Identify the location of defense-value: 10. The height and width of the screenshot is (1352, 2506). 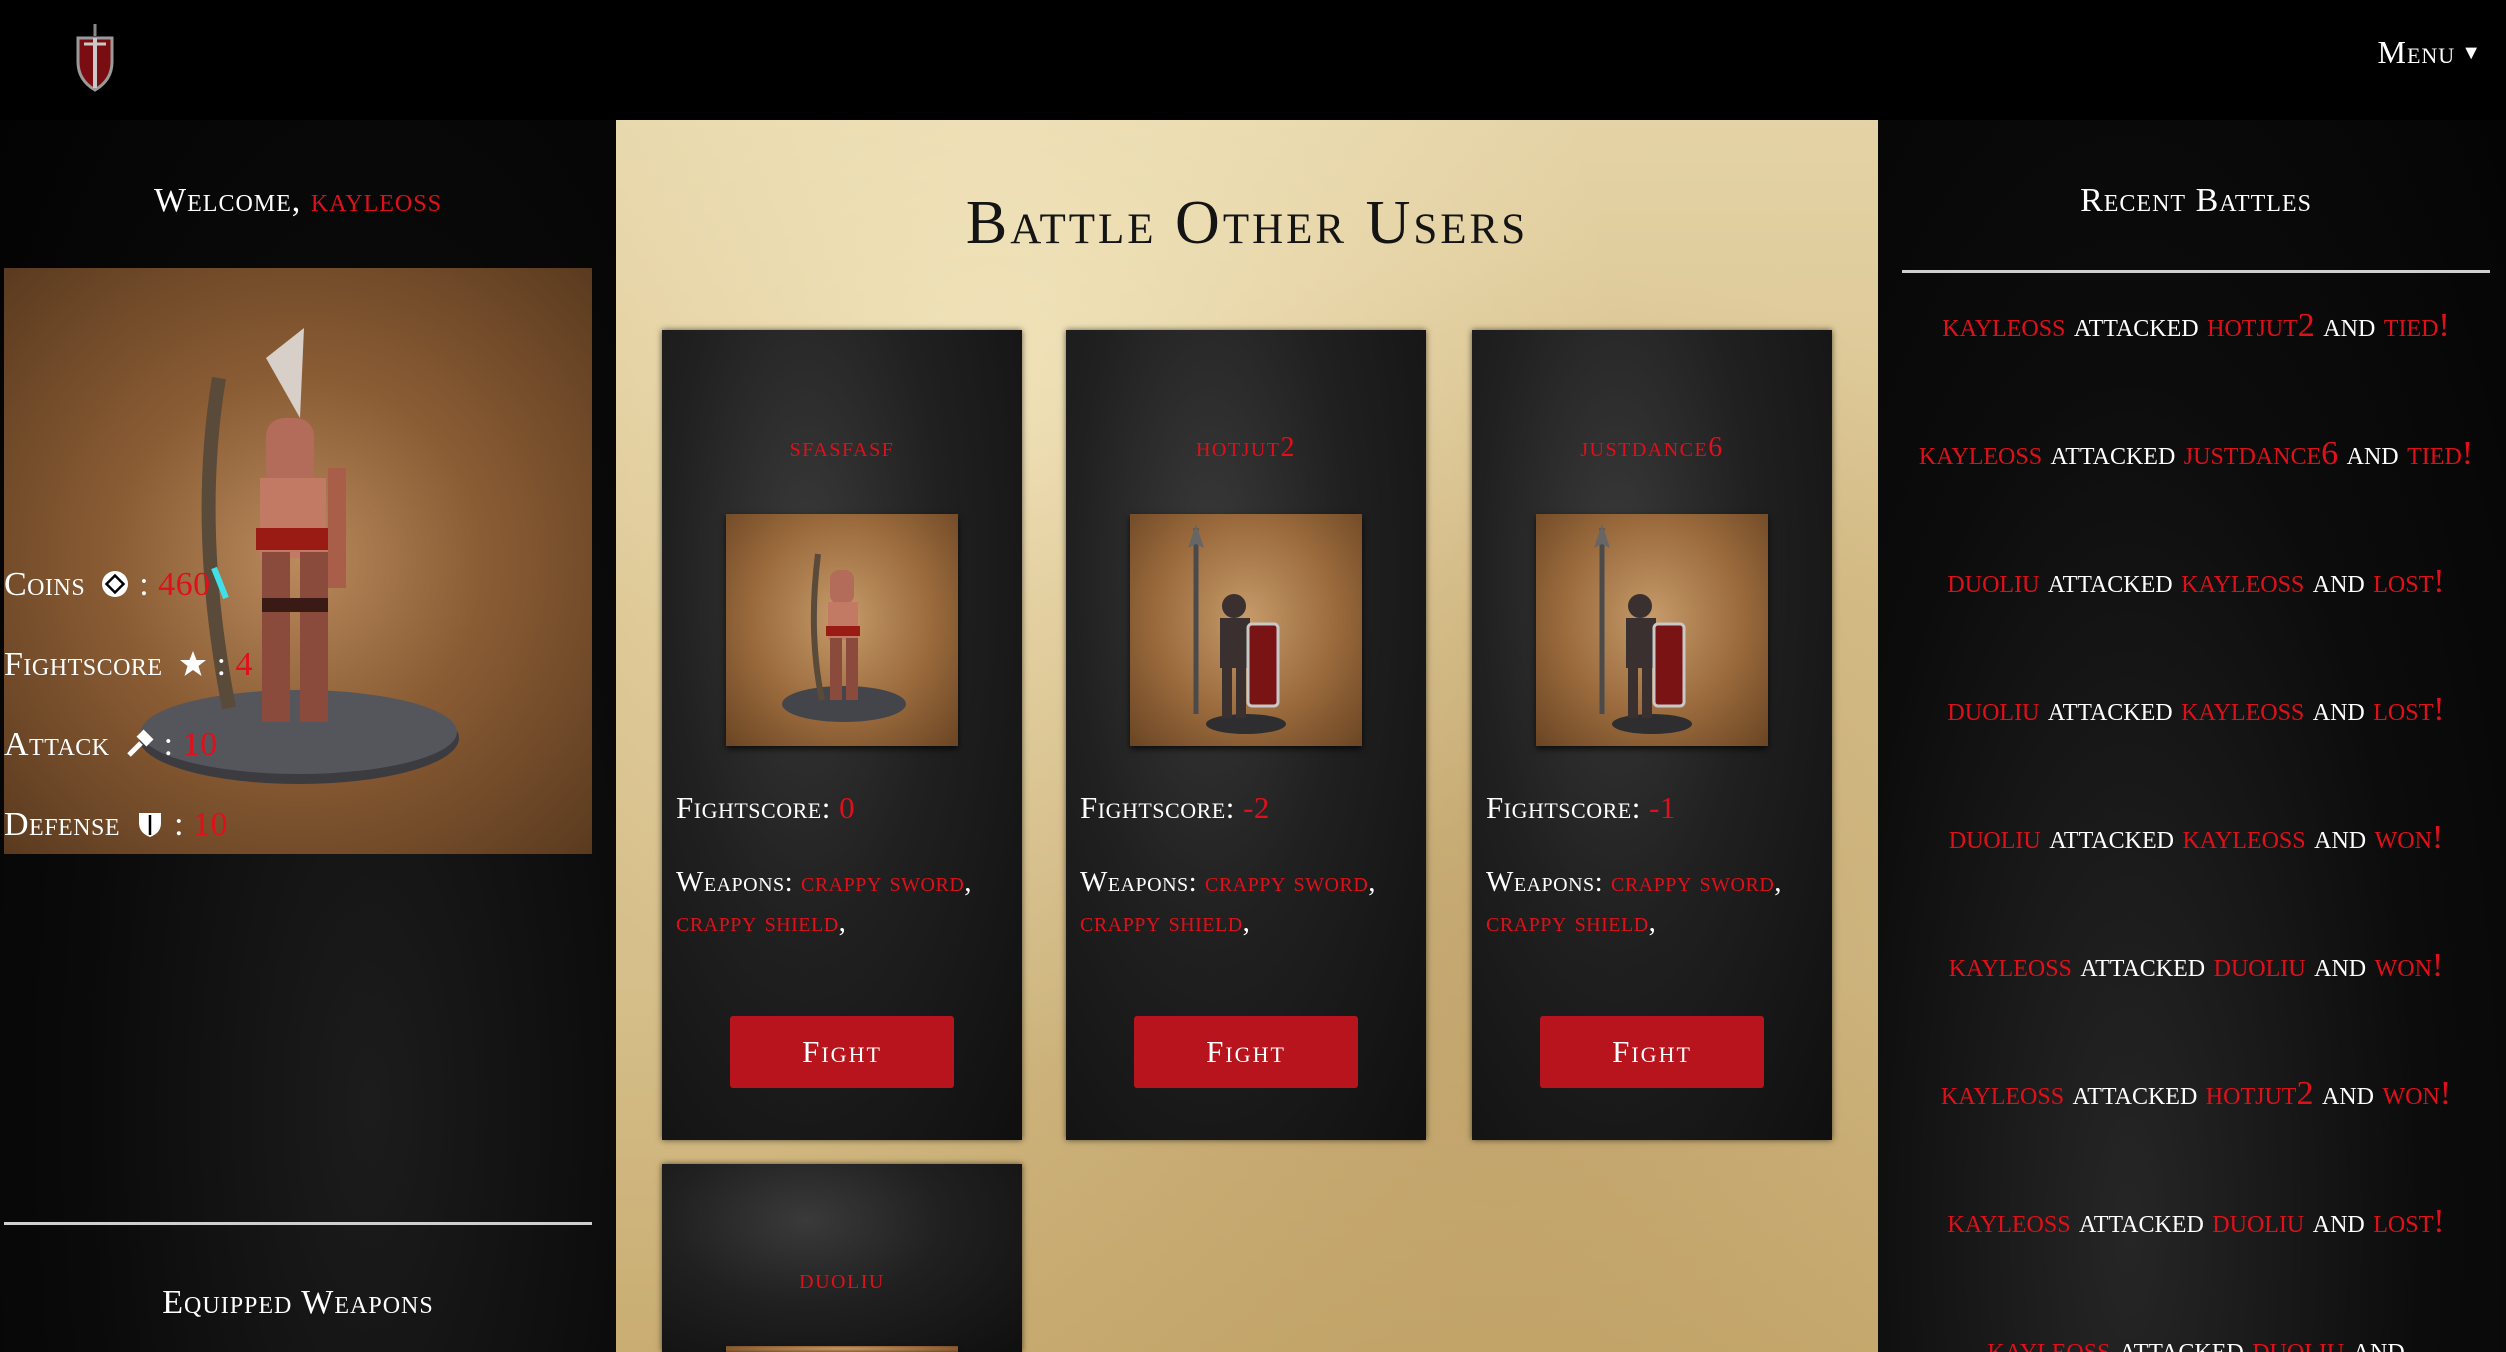
(211, 824).